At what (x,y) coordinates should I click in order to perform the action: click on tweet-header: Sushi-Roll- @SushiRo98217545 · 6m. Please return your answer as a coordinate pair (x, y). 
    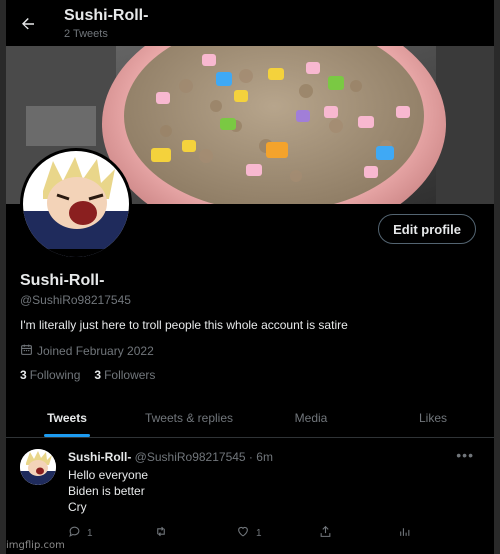
    Looking at the image, I should click on (170, 457).